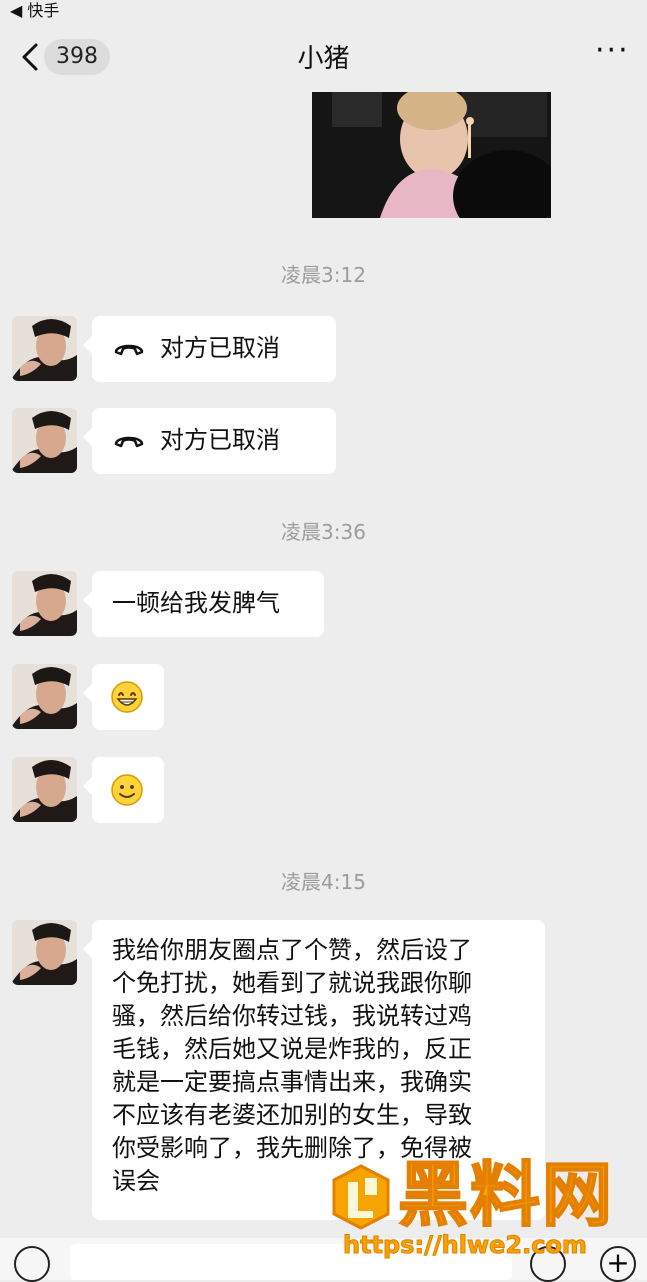 This screenshot has height=1282, width=647. Describe the element at coordinates (292, 1016) in the screenshot. I see `message-line: 骚，然后给你转过钱，我说转过鸡` at that location.